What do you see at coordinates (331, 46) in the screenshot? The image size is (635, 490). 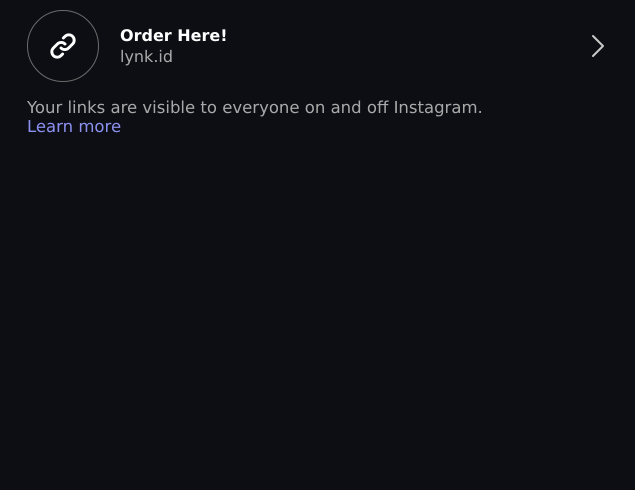 I see `link-row: Order Here! lynk.id` at bounding box center [331, 46].